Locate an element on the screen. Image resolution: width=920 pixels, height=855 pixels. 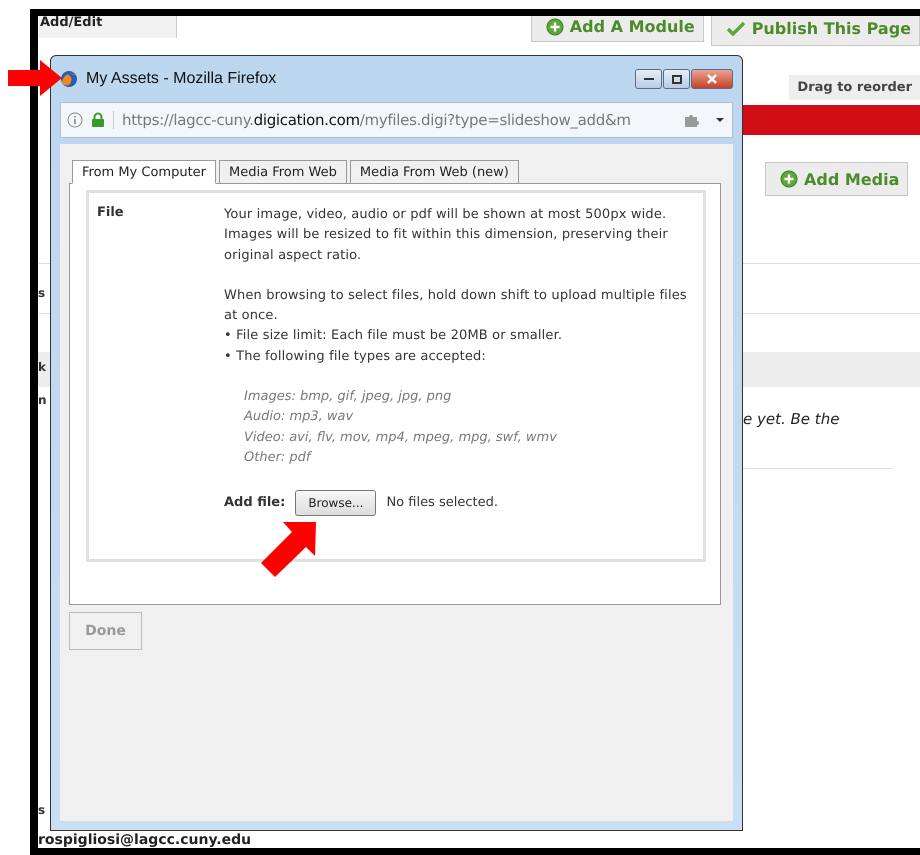
dropdown-caret-icon is located at coordinates (720, 120).